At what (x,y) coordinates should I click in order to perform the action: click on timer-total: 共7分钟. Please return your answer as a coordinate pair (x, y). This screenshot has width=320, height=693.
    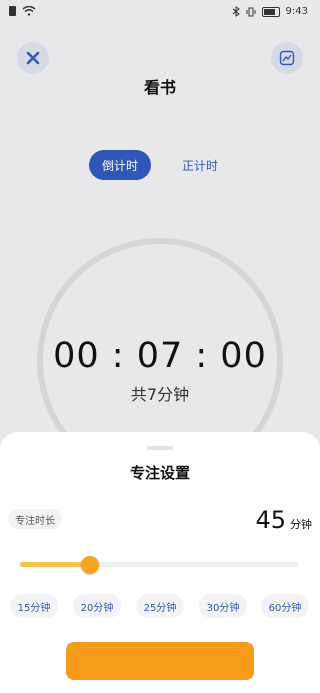
    Looking at the image, I should click on (160, 394).